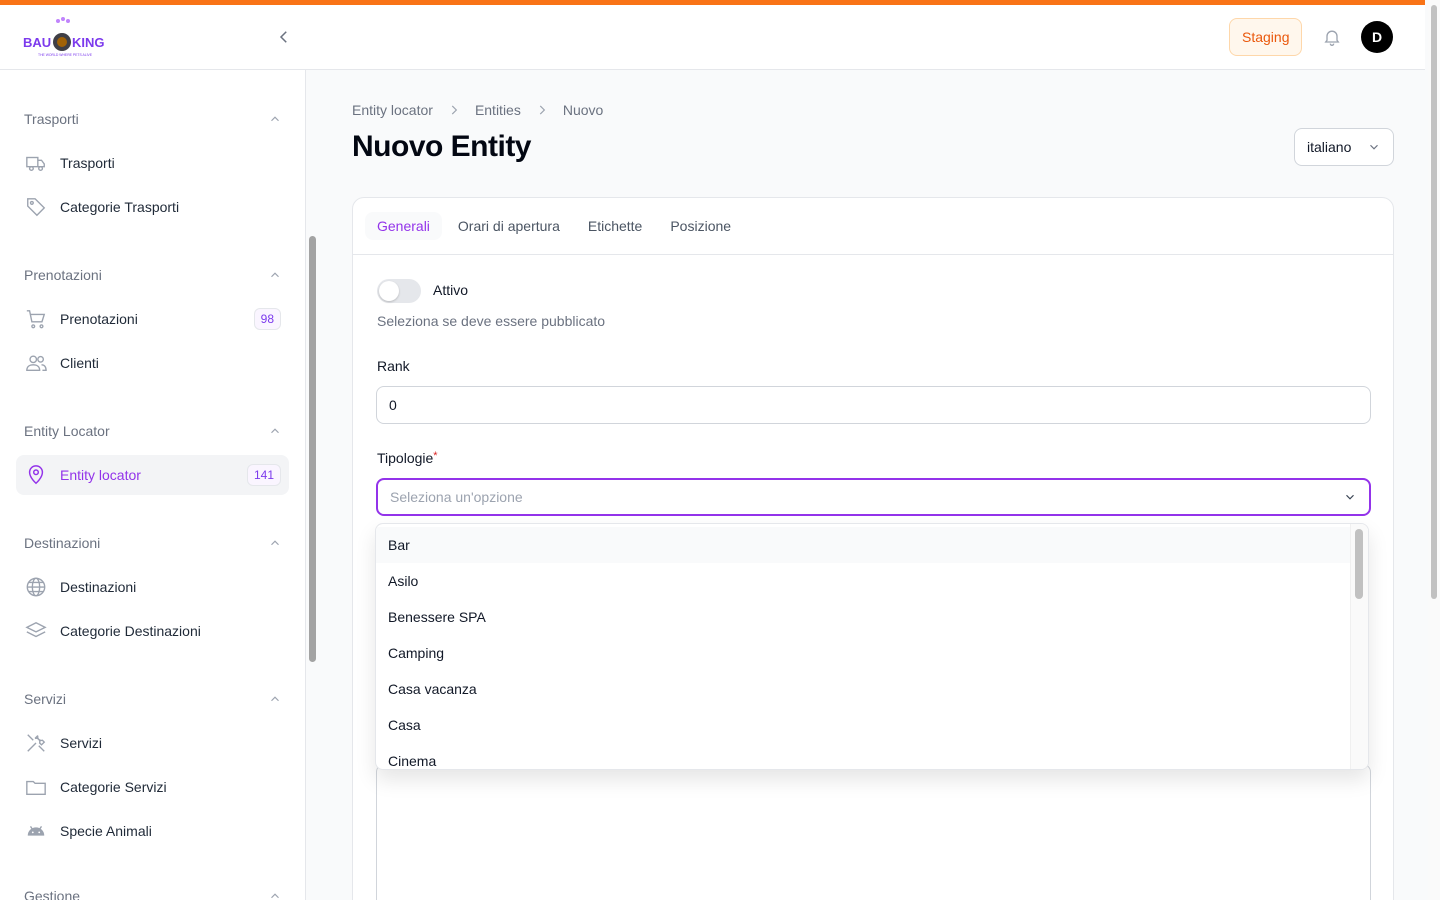 The image size is (1440, 900). Describe the element at coordinates (863, 581) in the screenshot. I see `option-asilo: Asilo` at that location.